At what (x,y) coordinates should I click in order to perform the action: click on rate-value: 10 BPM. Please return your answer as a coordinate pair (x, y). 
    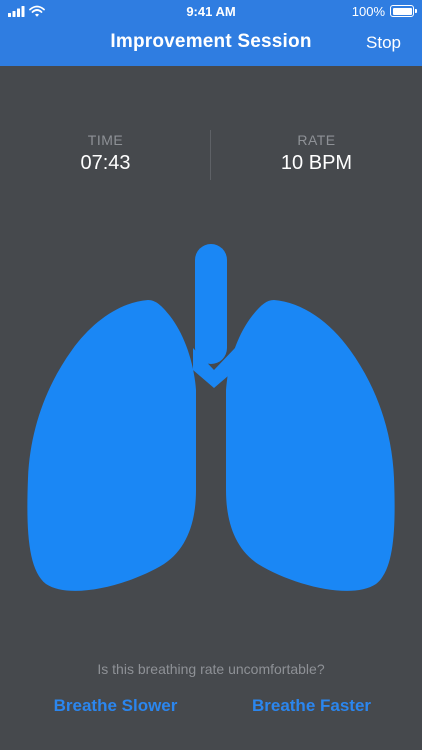
    Looking at the image, I should click on (316, 163).